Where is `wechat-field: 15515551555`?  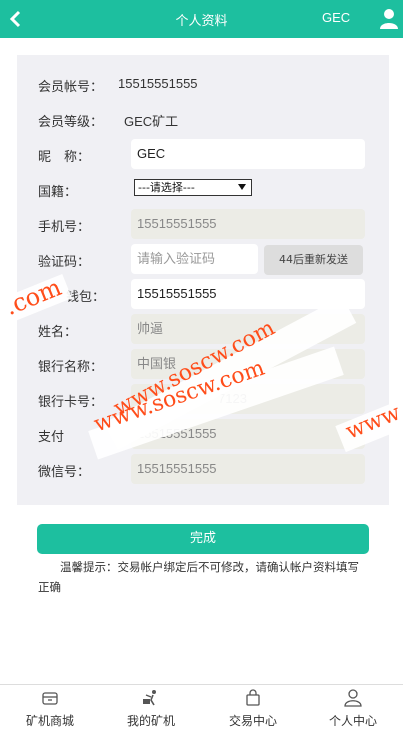 wechat-field: 15515551555 is located at coordinates (248, 469).